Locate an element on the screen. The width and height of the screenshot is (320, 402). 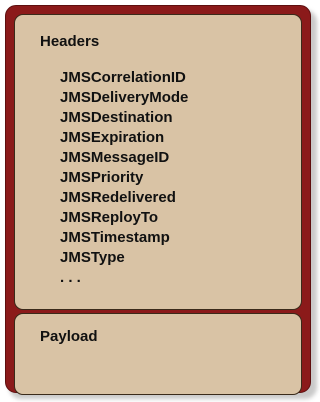
headers-title: Headers is located at coordinates (70, 41).